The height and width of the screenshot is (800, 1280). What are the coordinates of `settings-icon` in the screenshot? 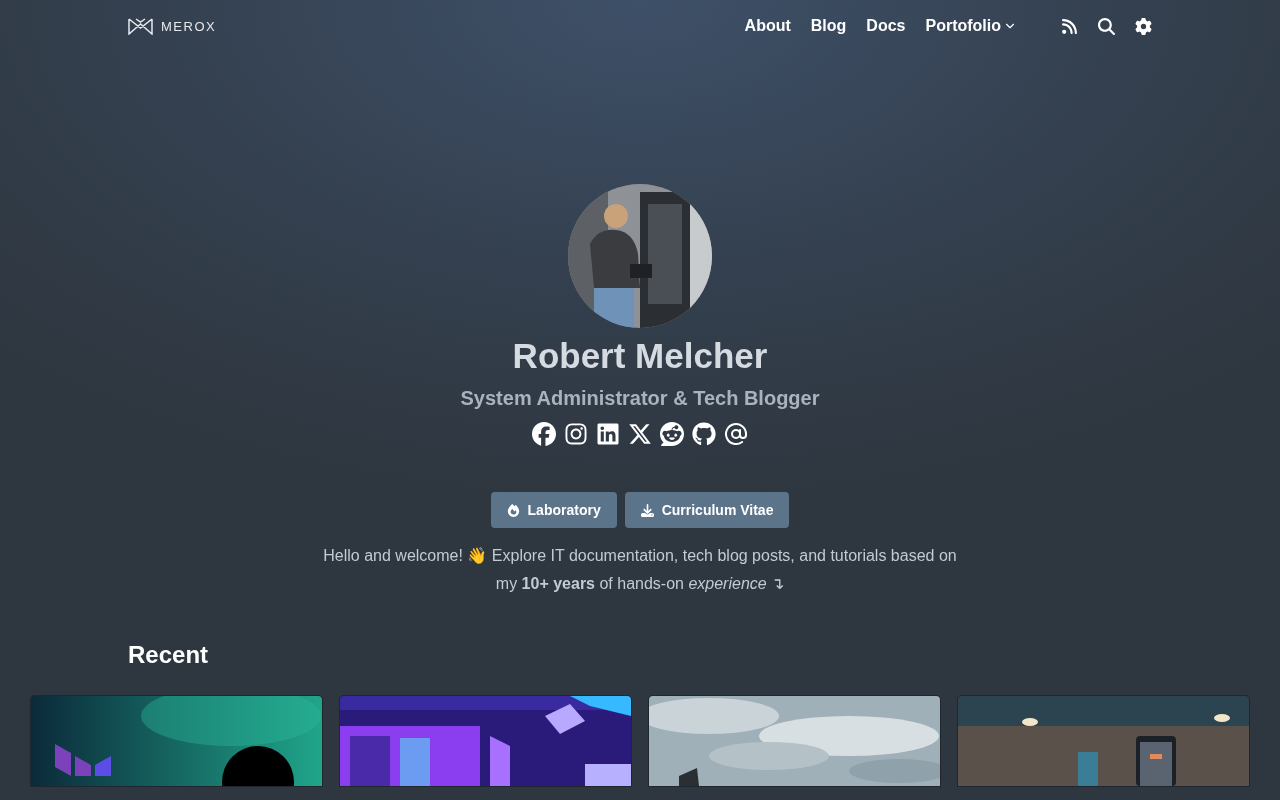 It's located at (1143, 26).